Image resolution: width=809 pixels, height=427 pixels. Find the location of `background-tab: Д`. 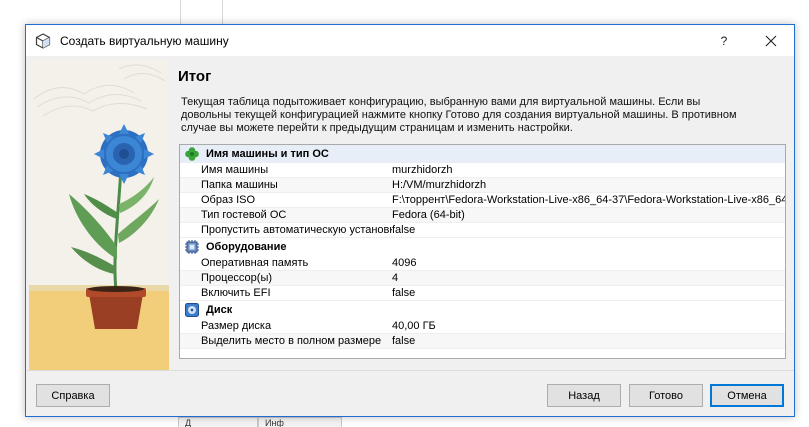

background-tab: Д is located at coordinates (218, 422).